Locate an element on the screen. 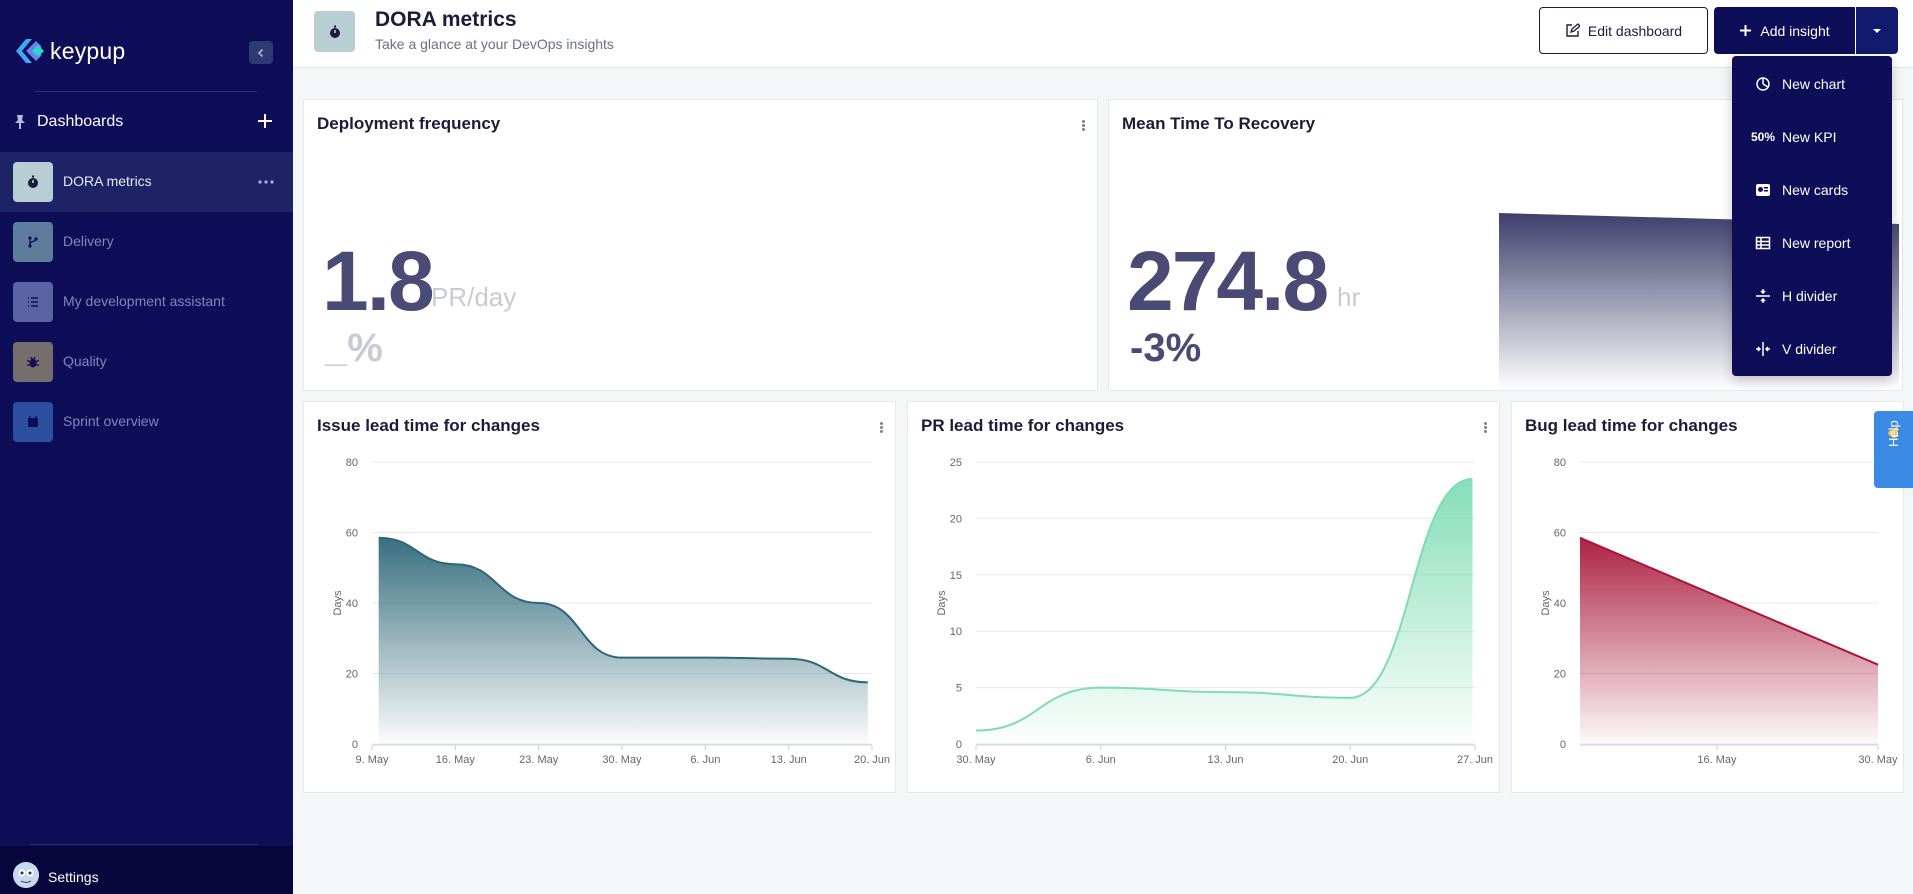 The height and width of the screenshot is (894, 1913). h-divider-icon is located at coordinates (1763, 296).